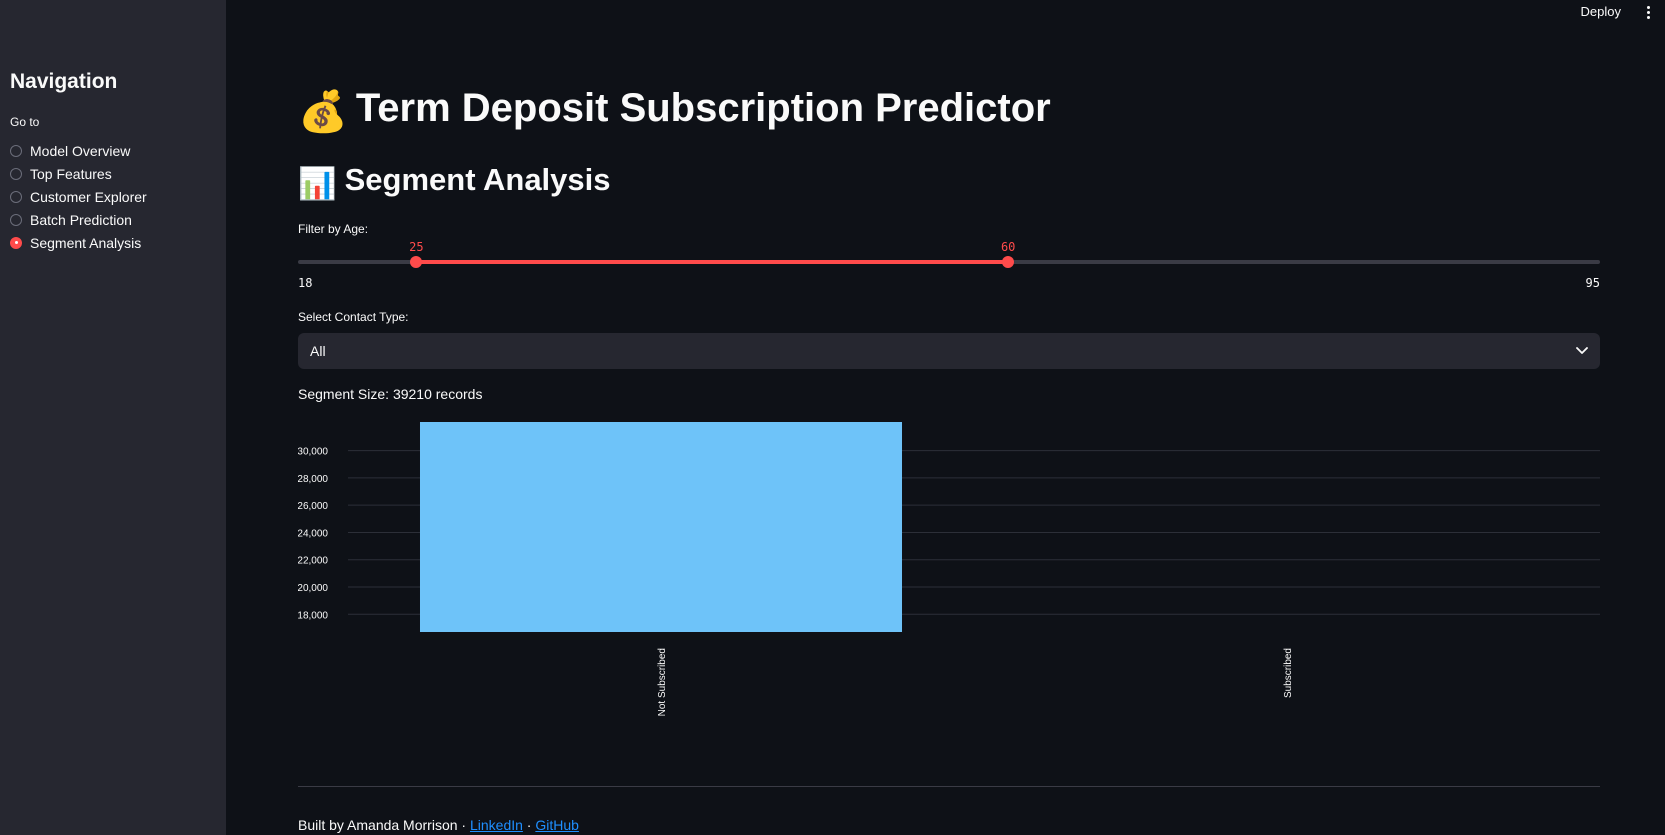 The height and width of the screenshot is (835, 1665). What do you see at coordinates (64, 81) in the screenshot?
I see `sidebar-title: Navigation` at bounding box center [64, 81].